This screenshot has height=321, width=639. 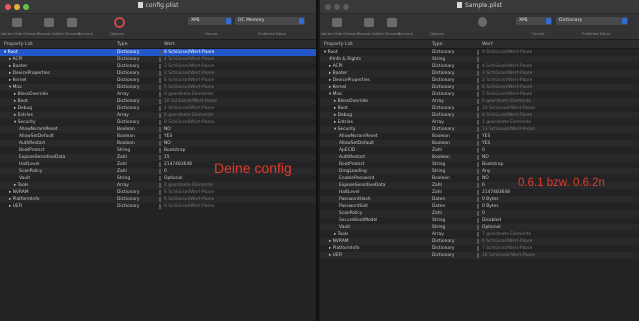 I want to click on column-key-header: Property List, so click(x=338, y=44).